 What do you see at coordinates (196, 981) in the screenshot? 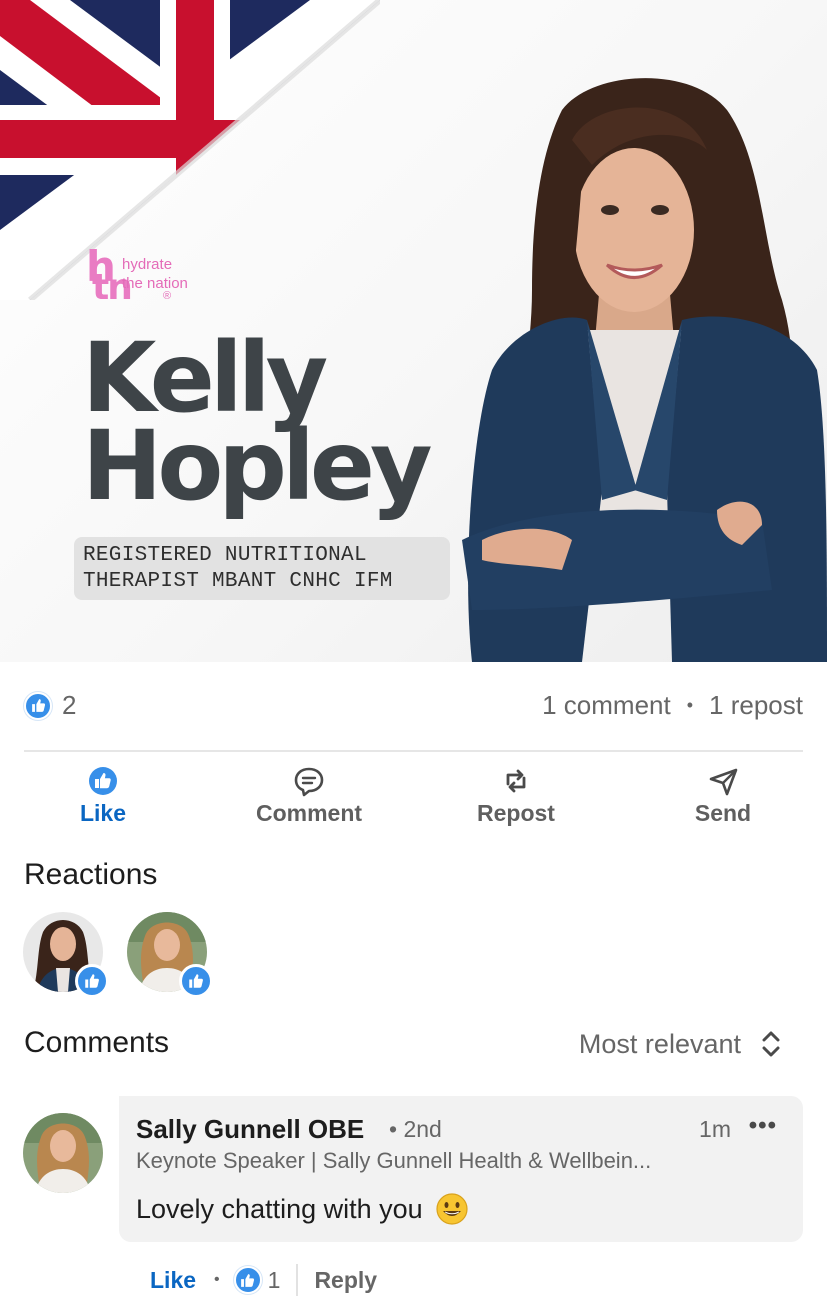
I see `reactor-2-like-badge-icon` at bounding box center [196, 981].